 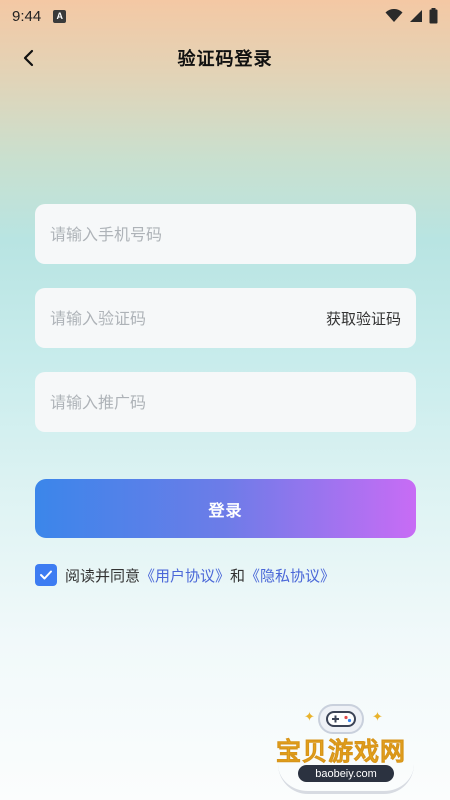 I want to click on notification-badge-icon: A, so click(x=60, y=16).